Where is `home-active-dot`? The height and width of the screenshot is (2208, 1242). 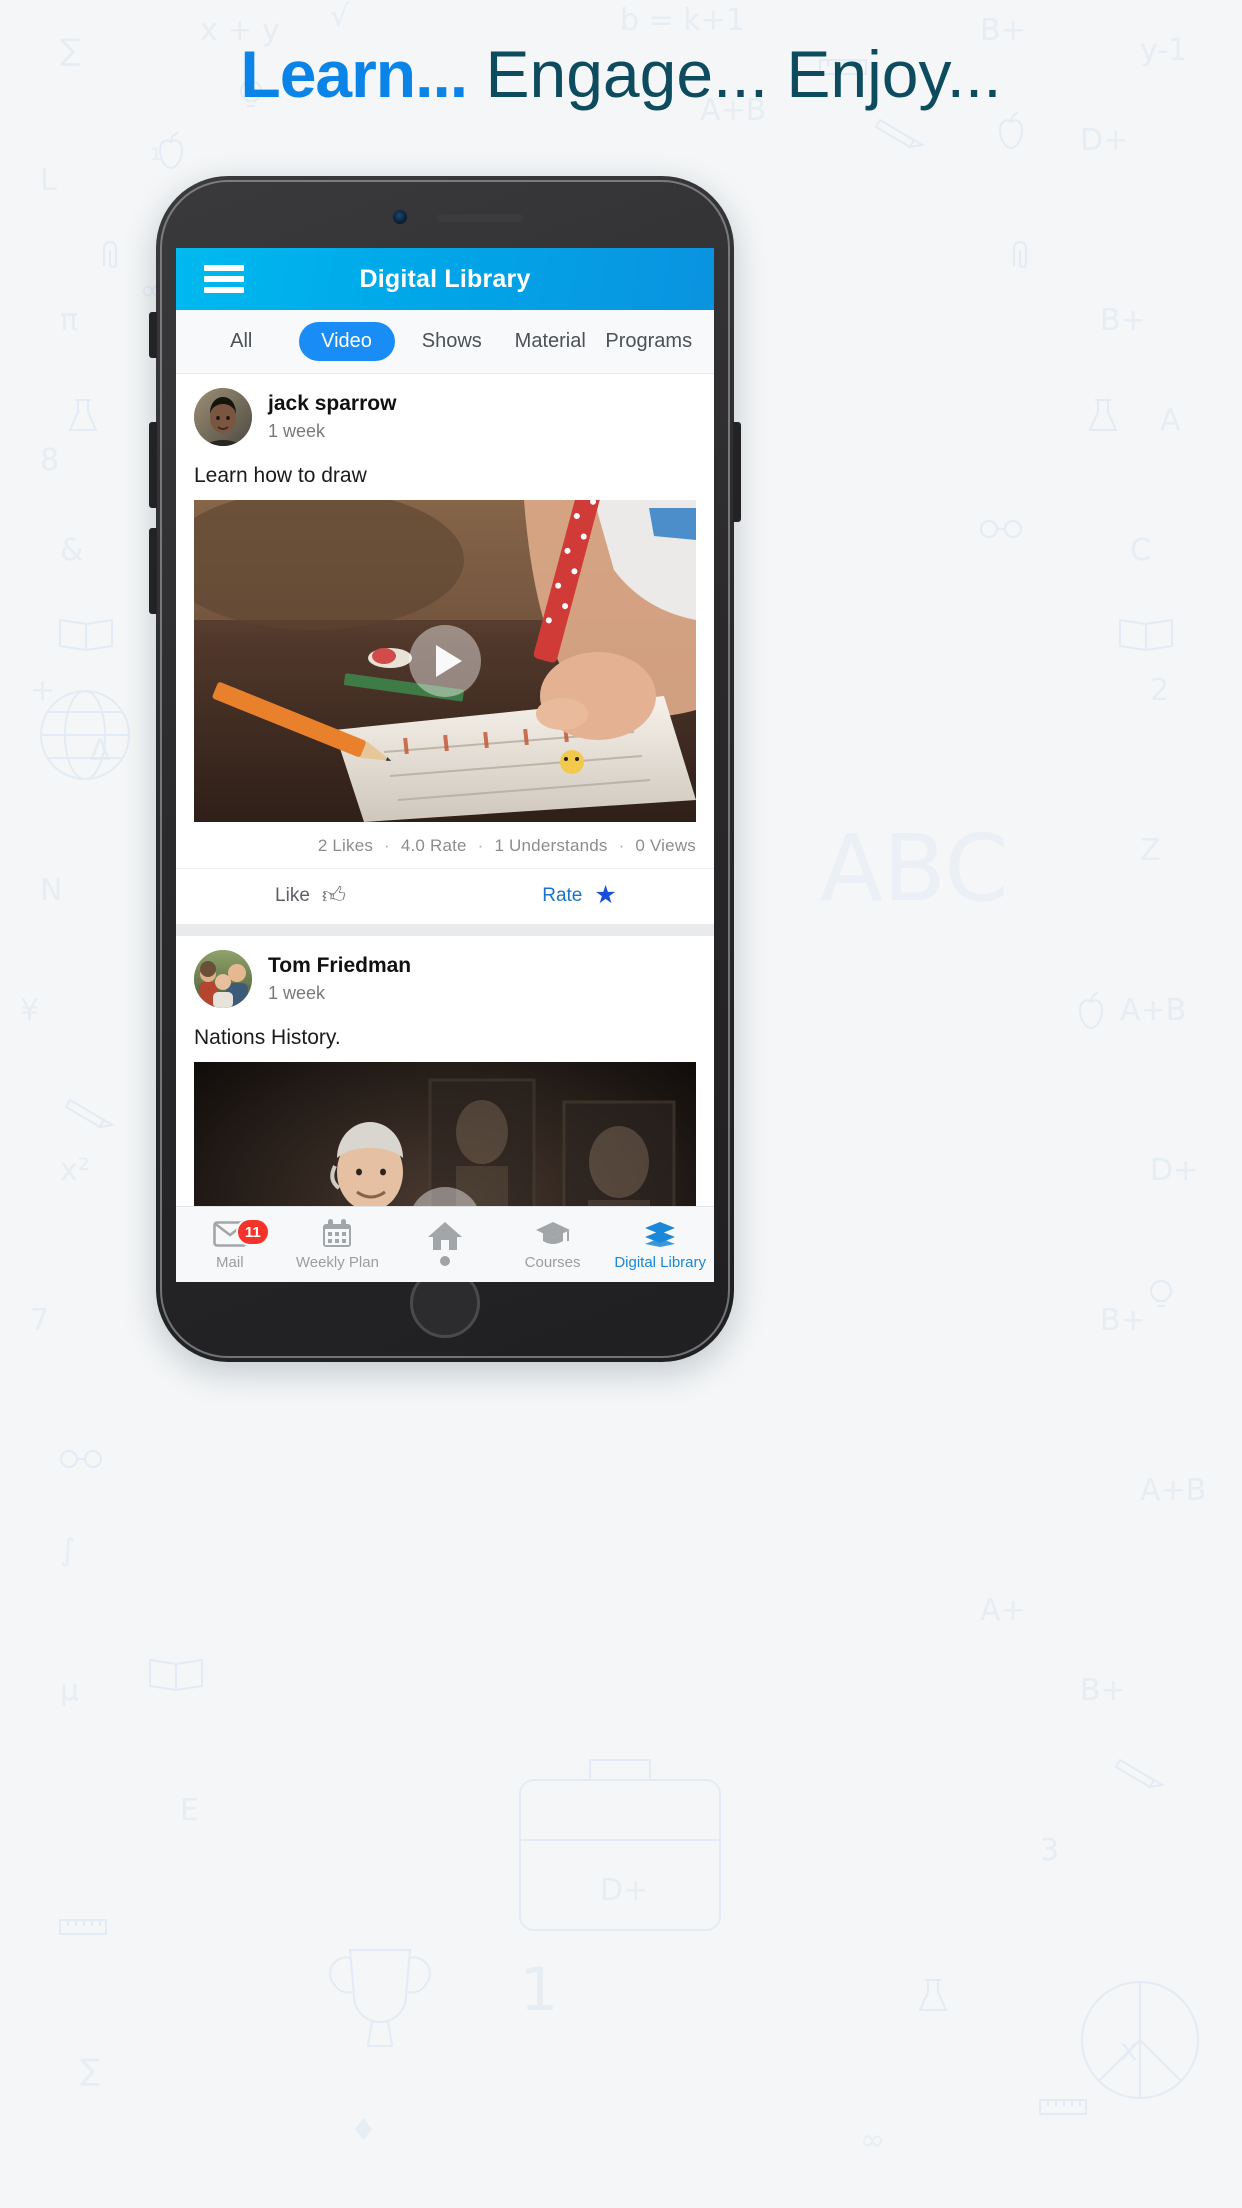 home-active-dot is located at coordinates (444, 1260).